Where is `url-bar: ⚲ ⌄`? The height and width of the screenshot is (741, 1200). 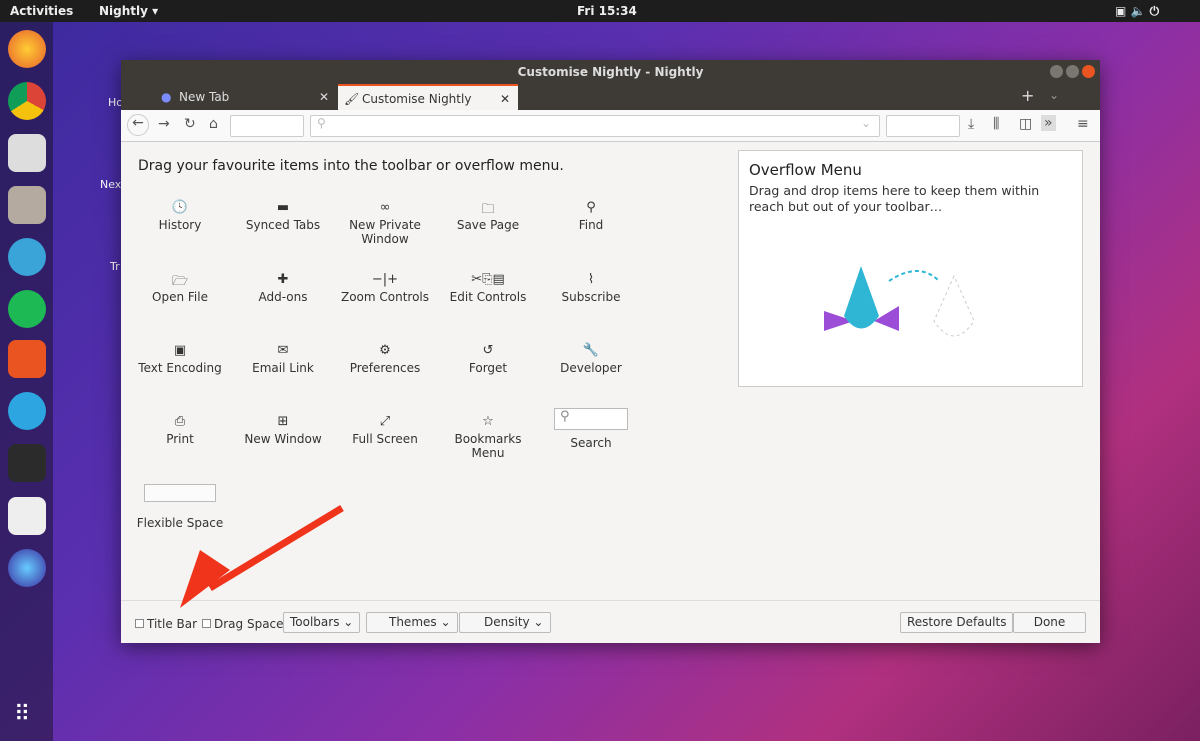 url-bar: ⚲ ⌄ is located at coordinates (595, 126).